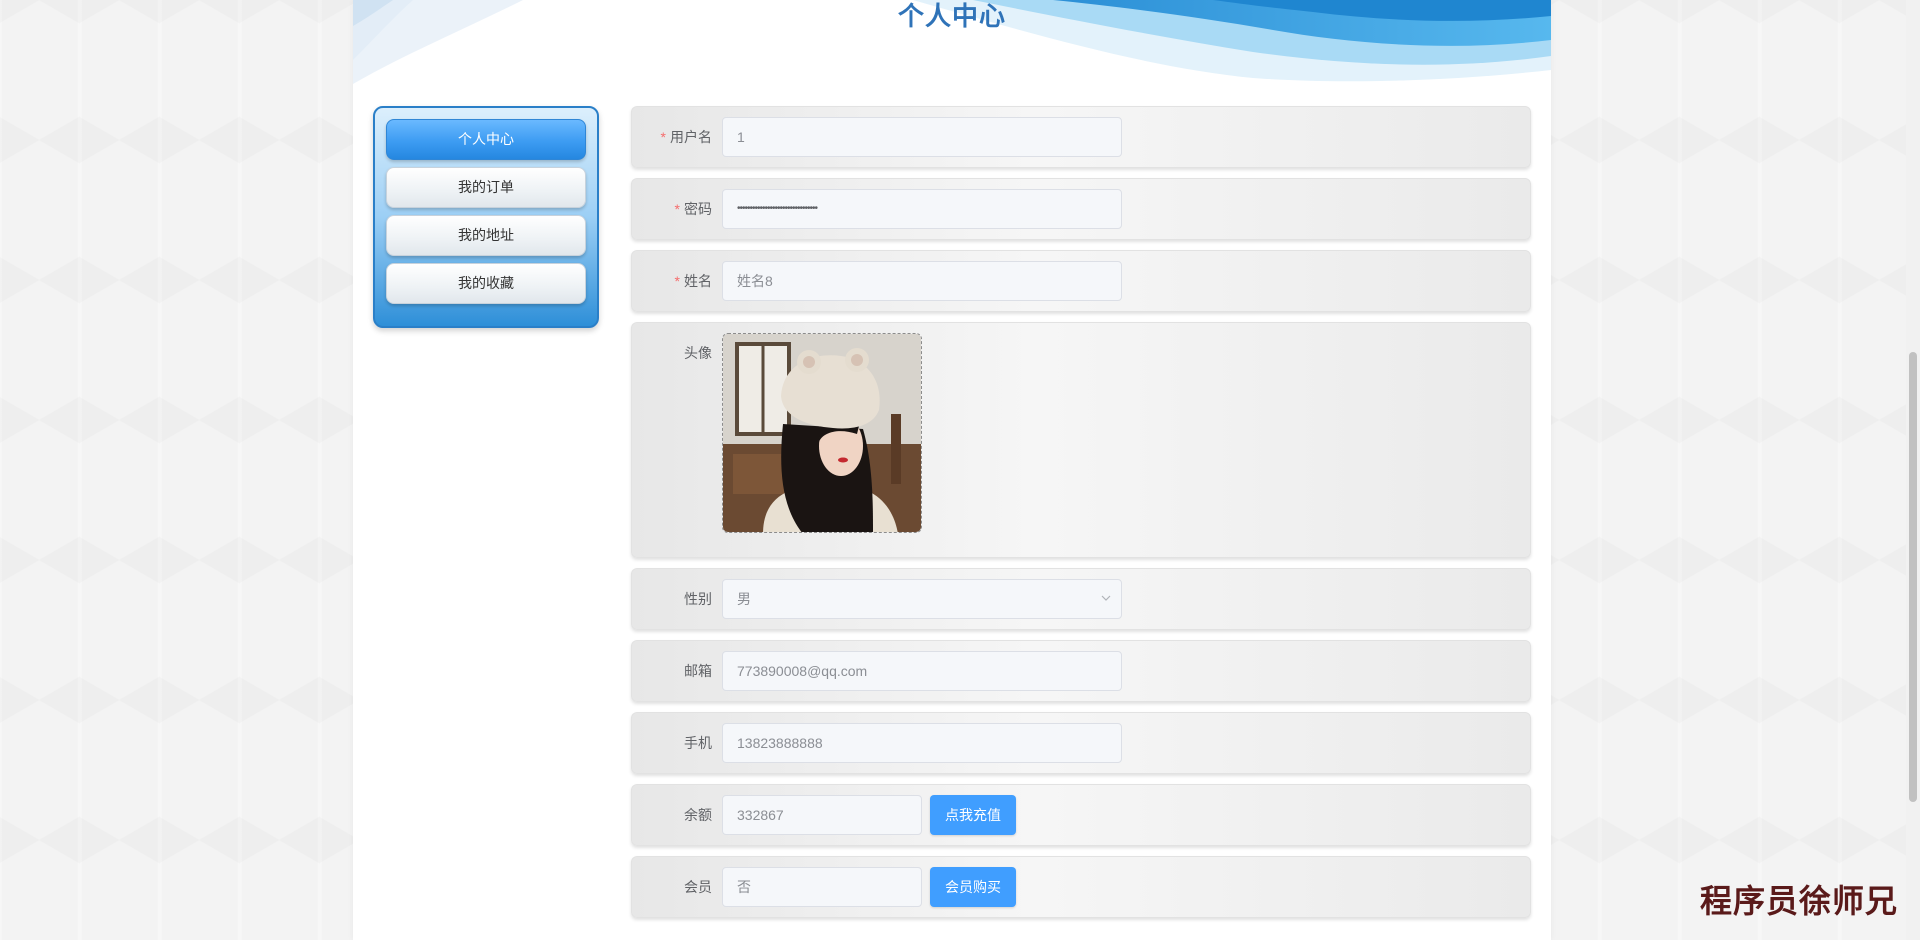 The width and height of the screenshot is (1920, 940). What do you see at coordinates (1798, 901) in the screenshot?
I see `watermark-text: 程序员徐师兄` at bounding box center [1798, 901].